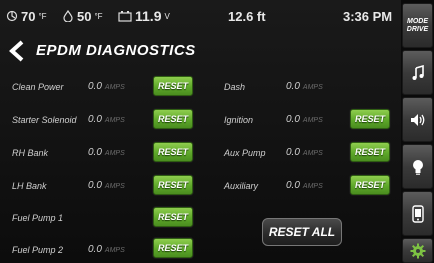 This screenshot has width=434, height=263. I want to click on mode-drive-button: MODE DRIVE, so click(417, 25).